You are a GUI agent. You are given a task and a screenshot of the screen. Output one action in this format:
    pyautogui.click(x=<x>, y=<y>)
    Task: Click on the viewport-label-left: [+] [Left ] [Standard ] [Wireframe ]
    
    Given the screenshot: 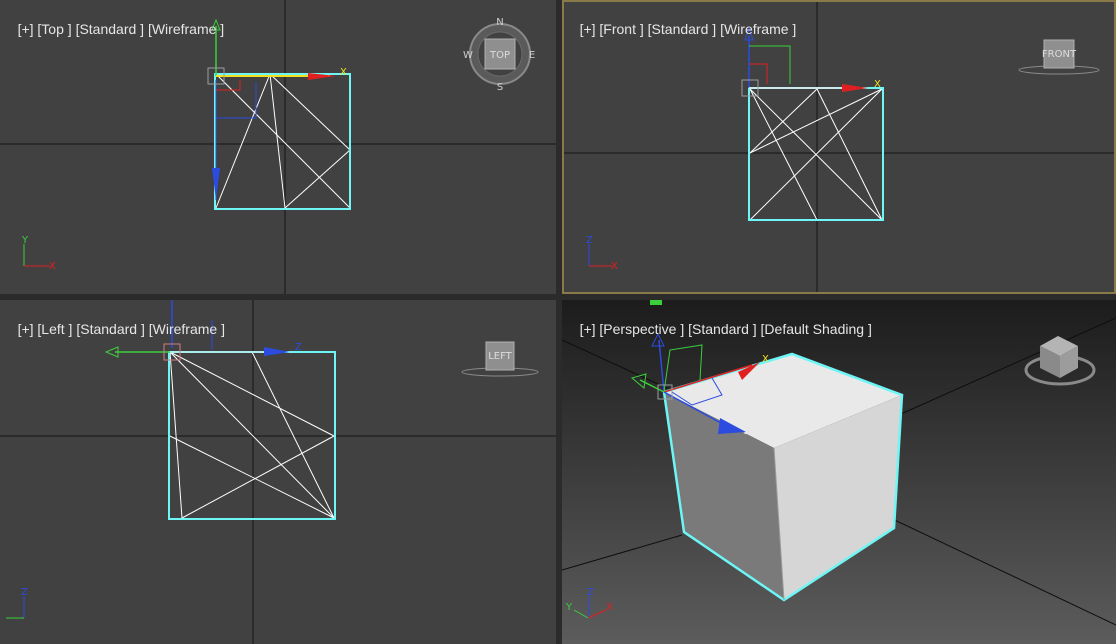 What is the action you would take?
    pyautogui.click(x=113, y=329)
    